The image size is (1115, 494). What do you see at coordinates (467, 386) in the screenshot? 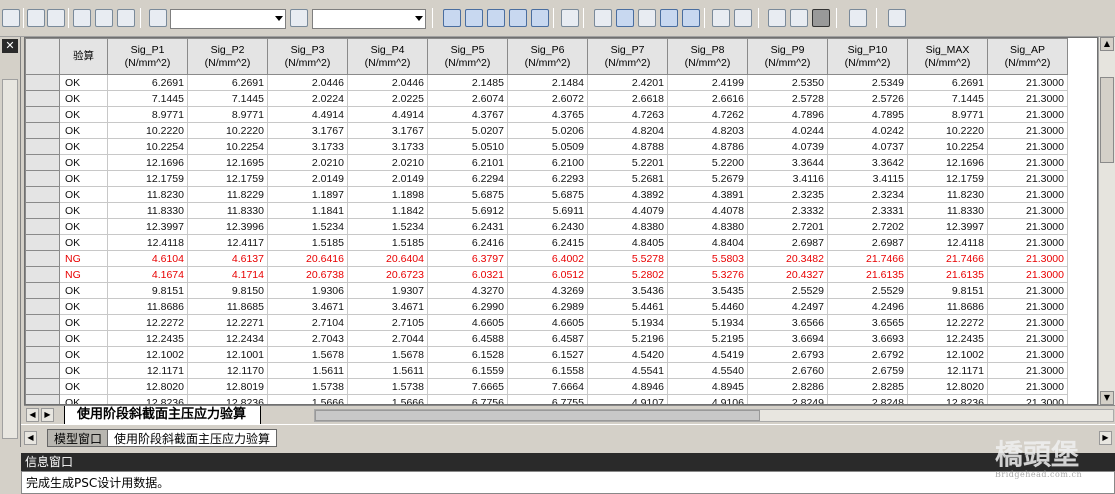
I see `value-cell: 7.6665` at bounding box center [467, 386].